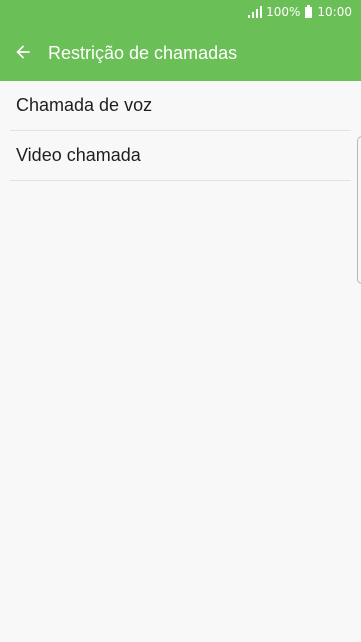 The height and width of the screenshot is (642, 361). I want to click on list-item-voice-call: Chamada de voz, so click(180, 106).